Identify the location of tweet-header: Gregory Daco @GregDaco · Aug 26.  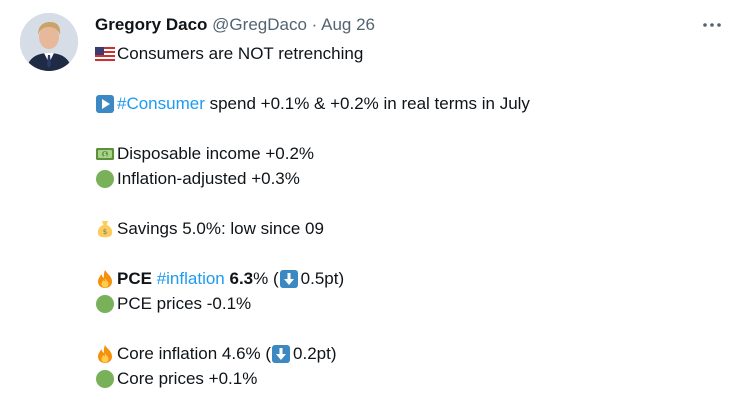
(235, 25).